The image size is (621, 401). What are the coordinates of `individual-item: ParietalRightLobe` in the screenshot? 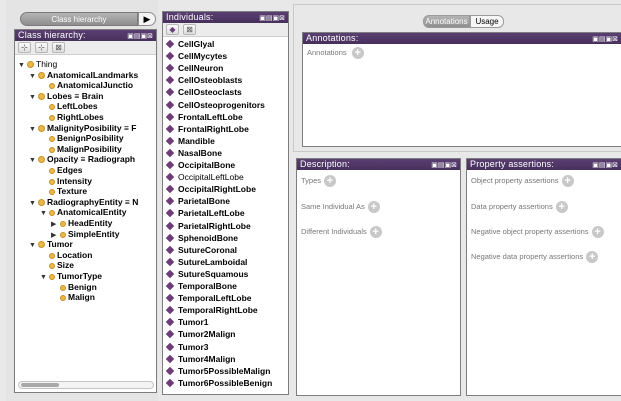 It's located at (208, 226).